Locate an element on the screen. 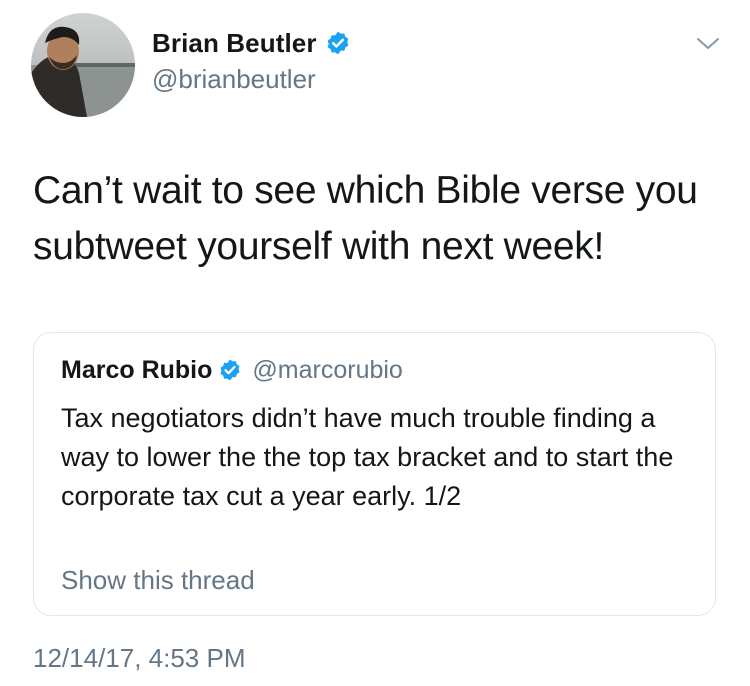  quoted-author-handle: @marcorubio is located at coordinates (327, 369).